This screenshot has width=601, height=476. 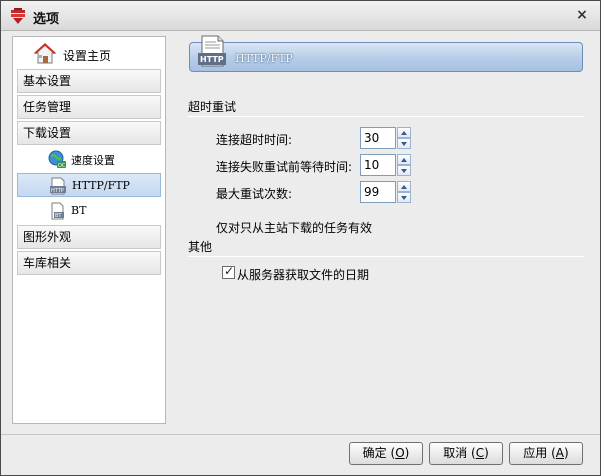 I want to click on retry-wait-stepper: 10, so click(x=386, y=165).